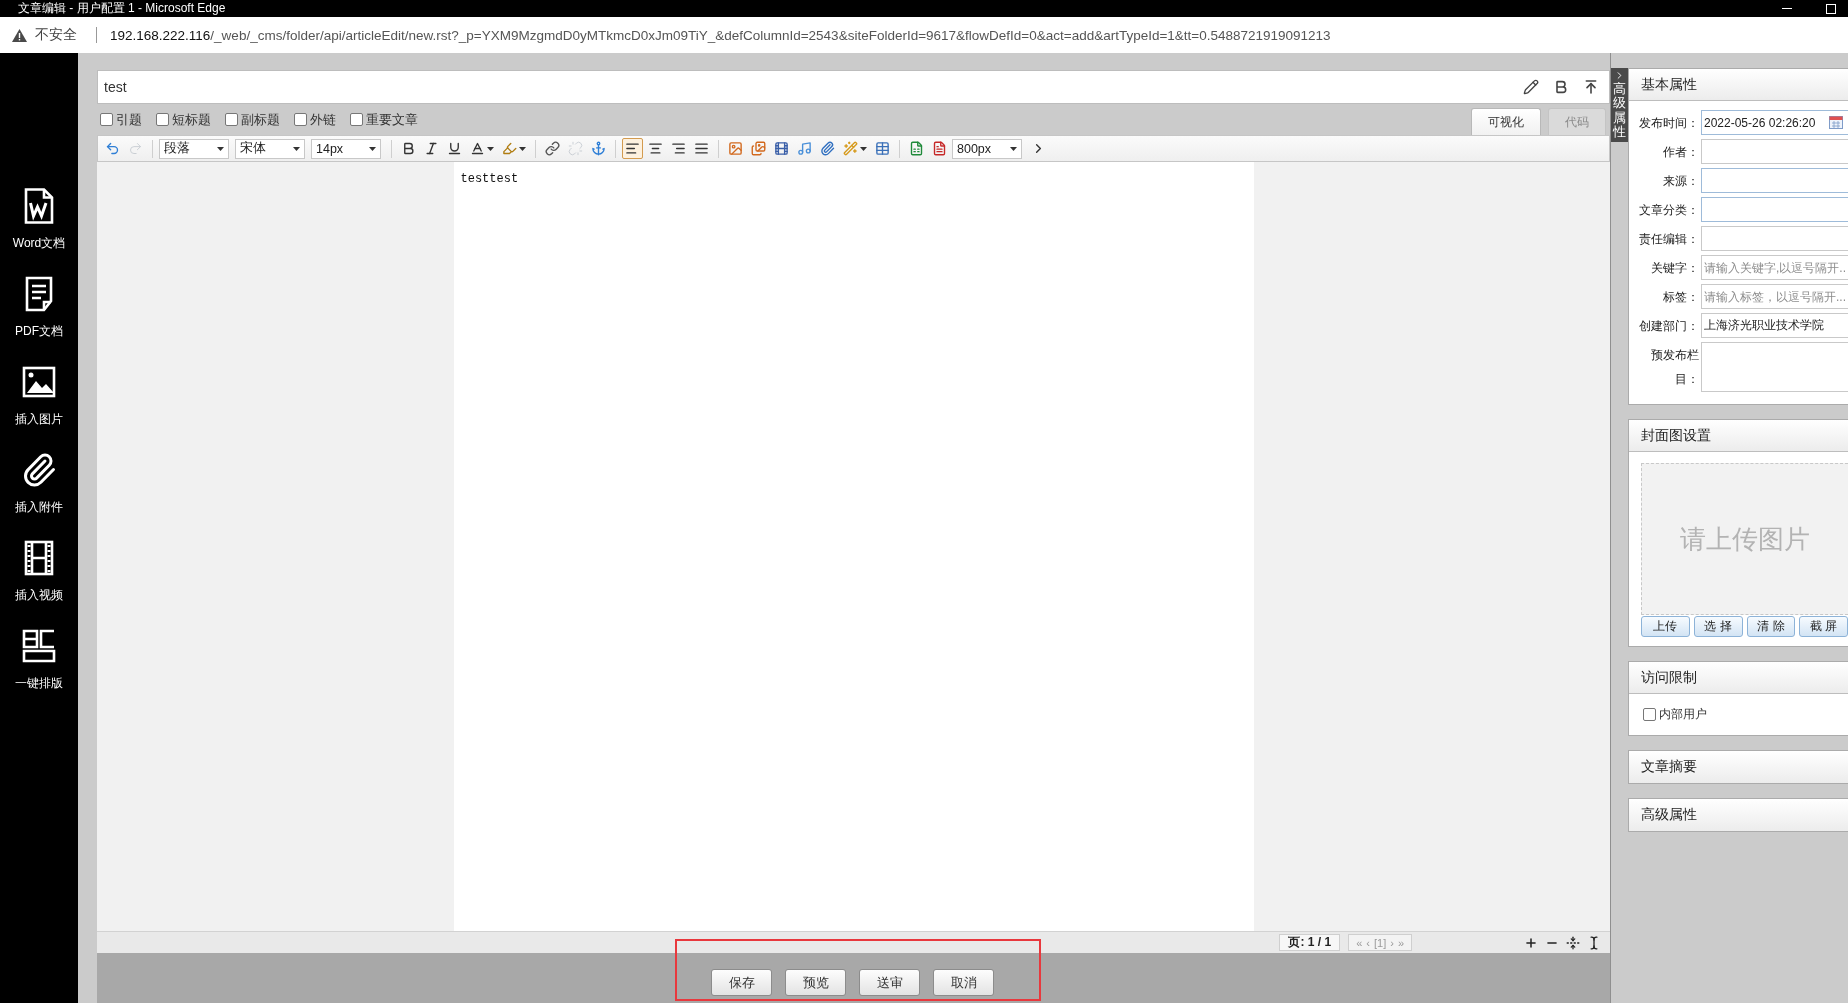  Describe the element at coordinates (882, 148) in the screenshot. I see `table-icon` at that location.